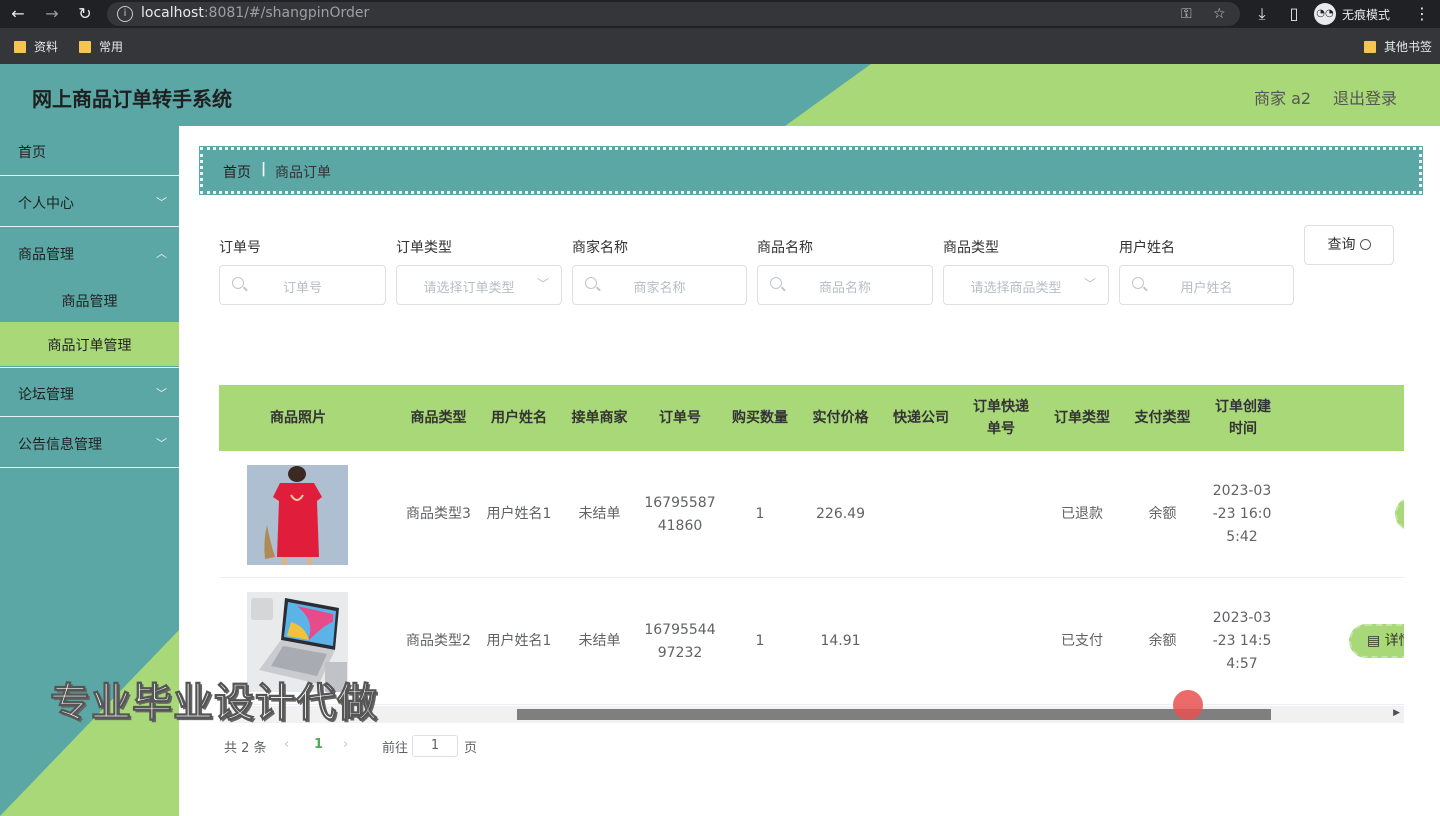 The width and height of the screenshot is (1440, 816). What do you see at coordinates (438, 418) in the screenshot?
I see `col-product-type: 商品类型` at bounding box center [438, 418].